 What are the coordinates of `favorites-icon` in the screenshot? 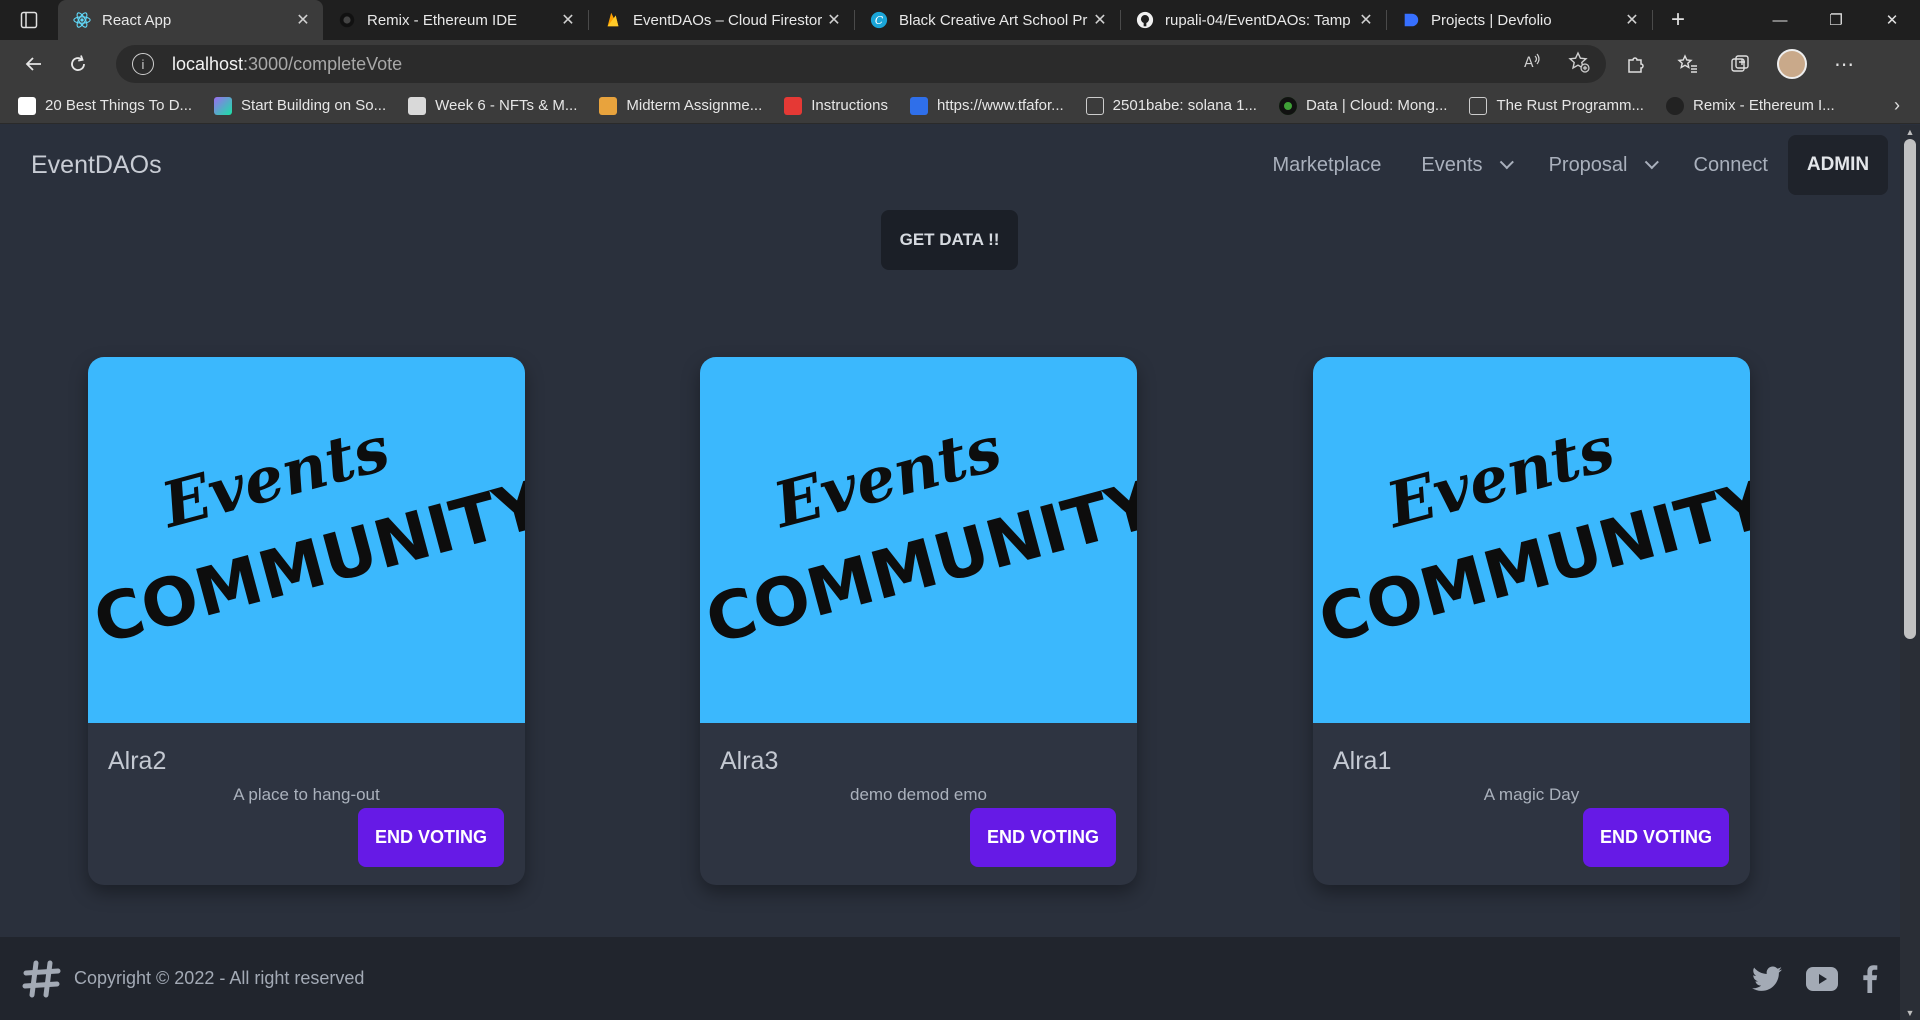 It's located at (1688, 64).